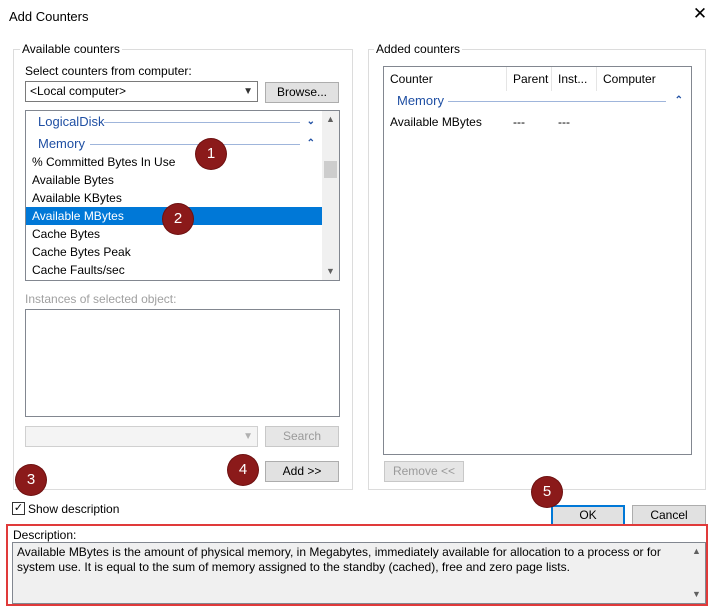 This screenshot has width=708, height=606. I want to click on scroll-thumb, so click(330, 169).